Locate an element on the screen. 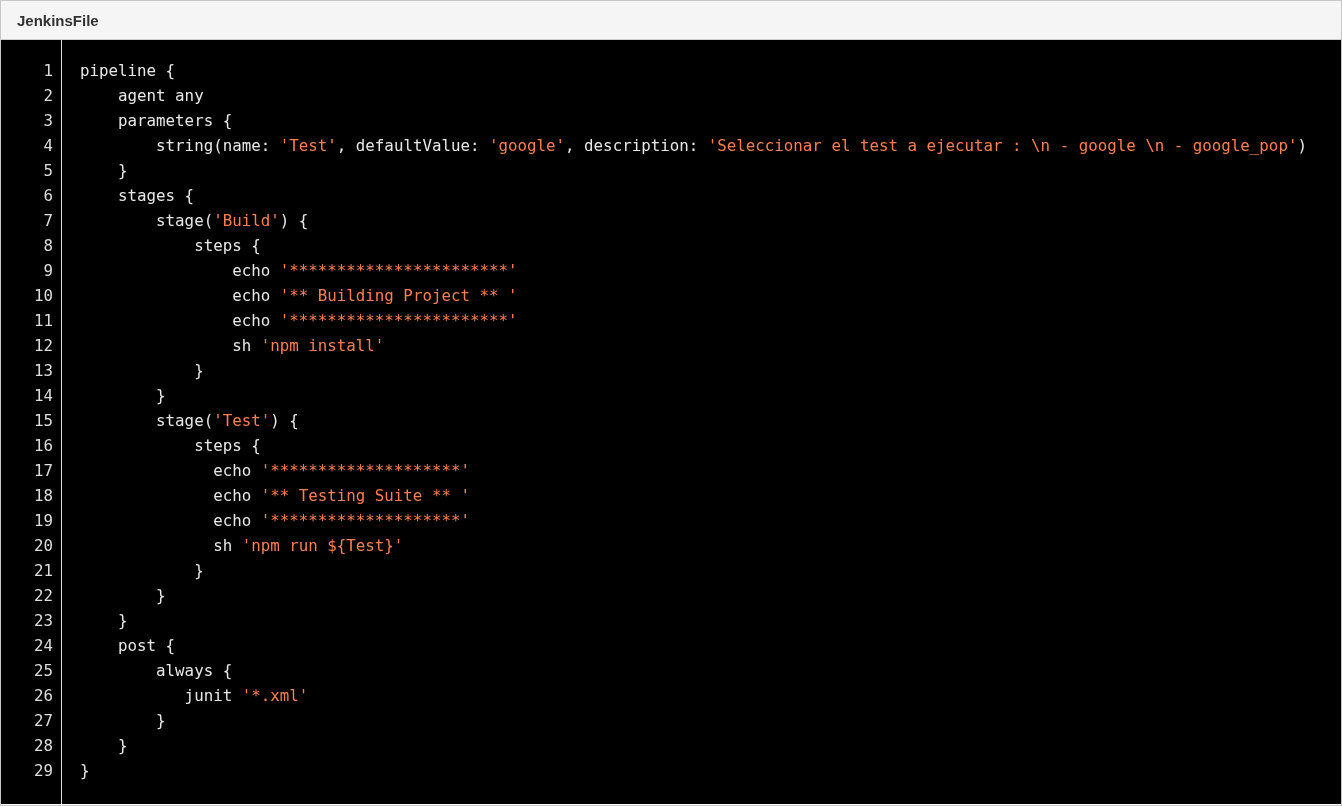 The height and width of the screenshot is (806, 1342). line-number: 8 is located at coordinates (48, 246).